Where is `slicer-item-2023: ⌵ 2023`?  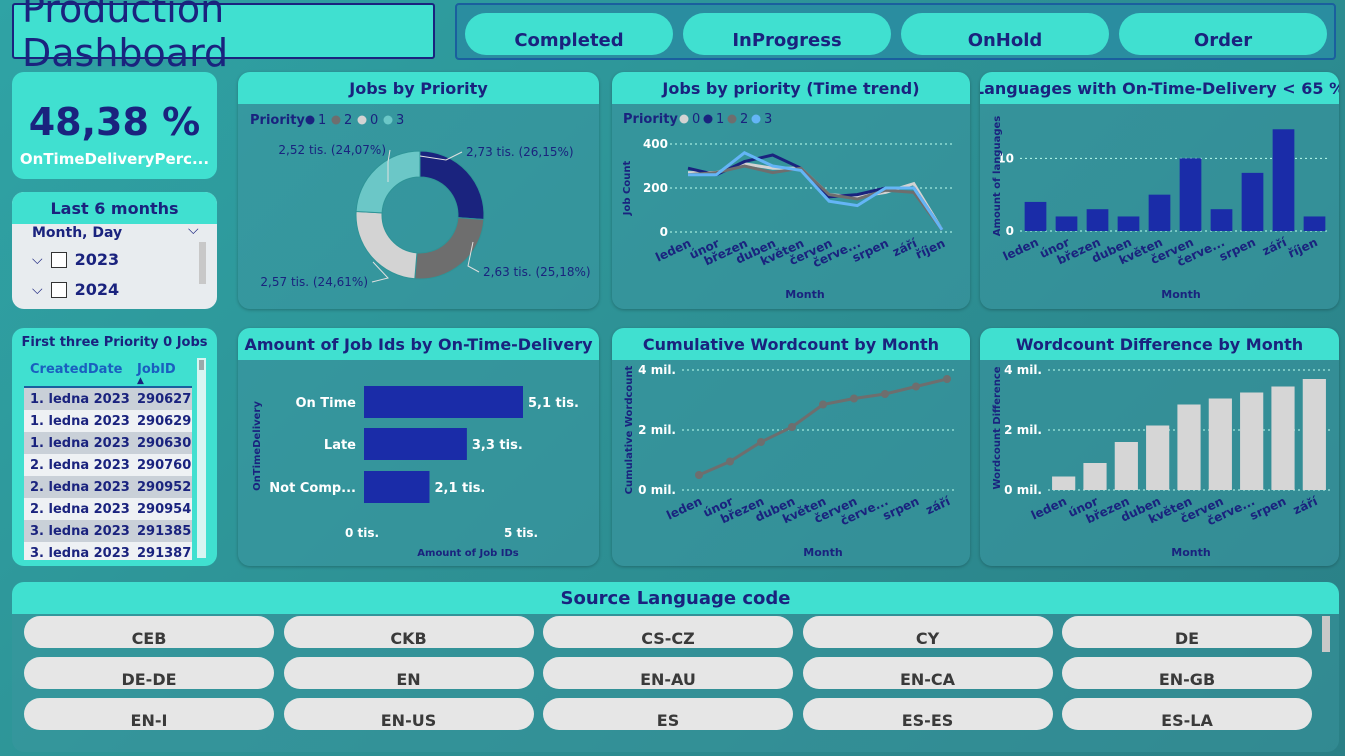 slicer-item-2023: ⌵ 2023 is located at coordinates (75, 259).